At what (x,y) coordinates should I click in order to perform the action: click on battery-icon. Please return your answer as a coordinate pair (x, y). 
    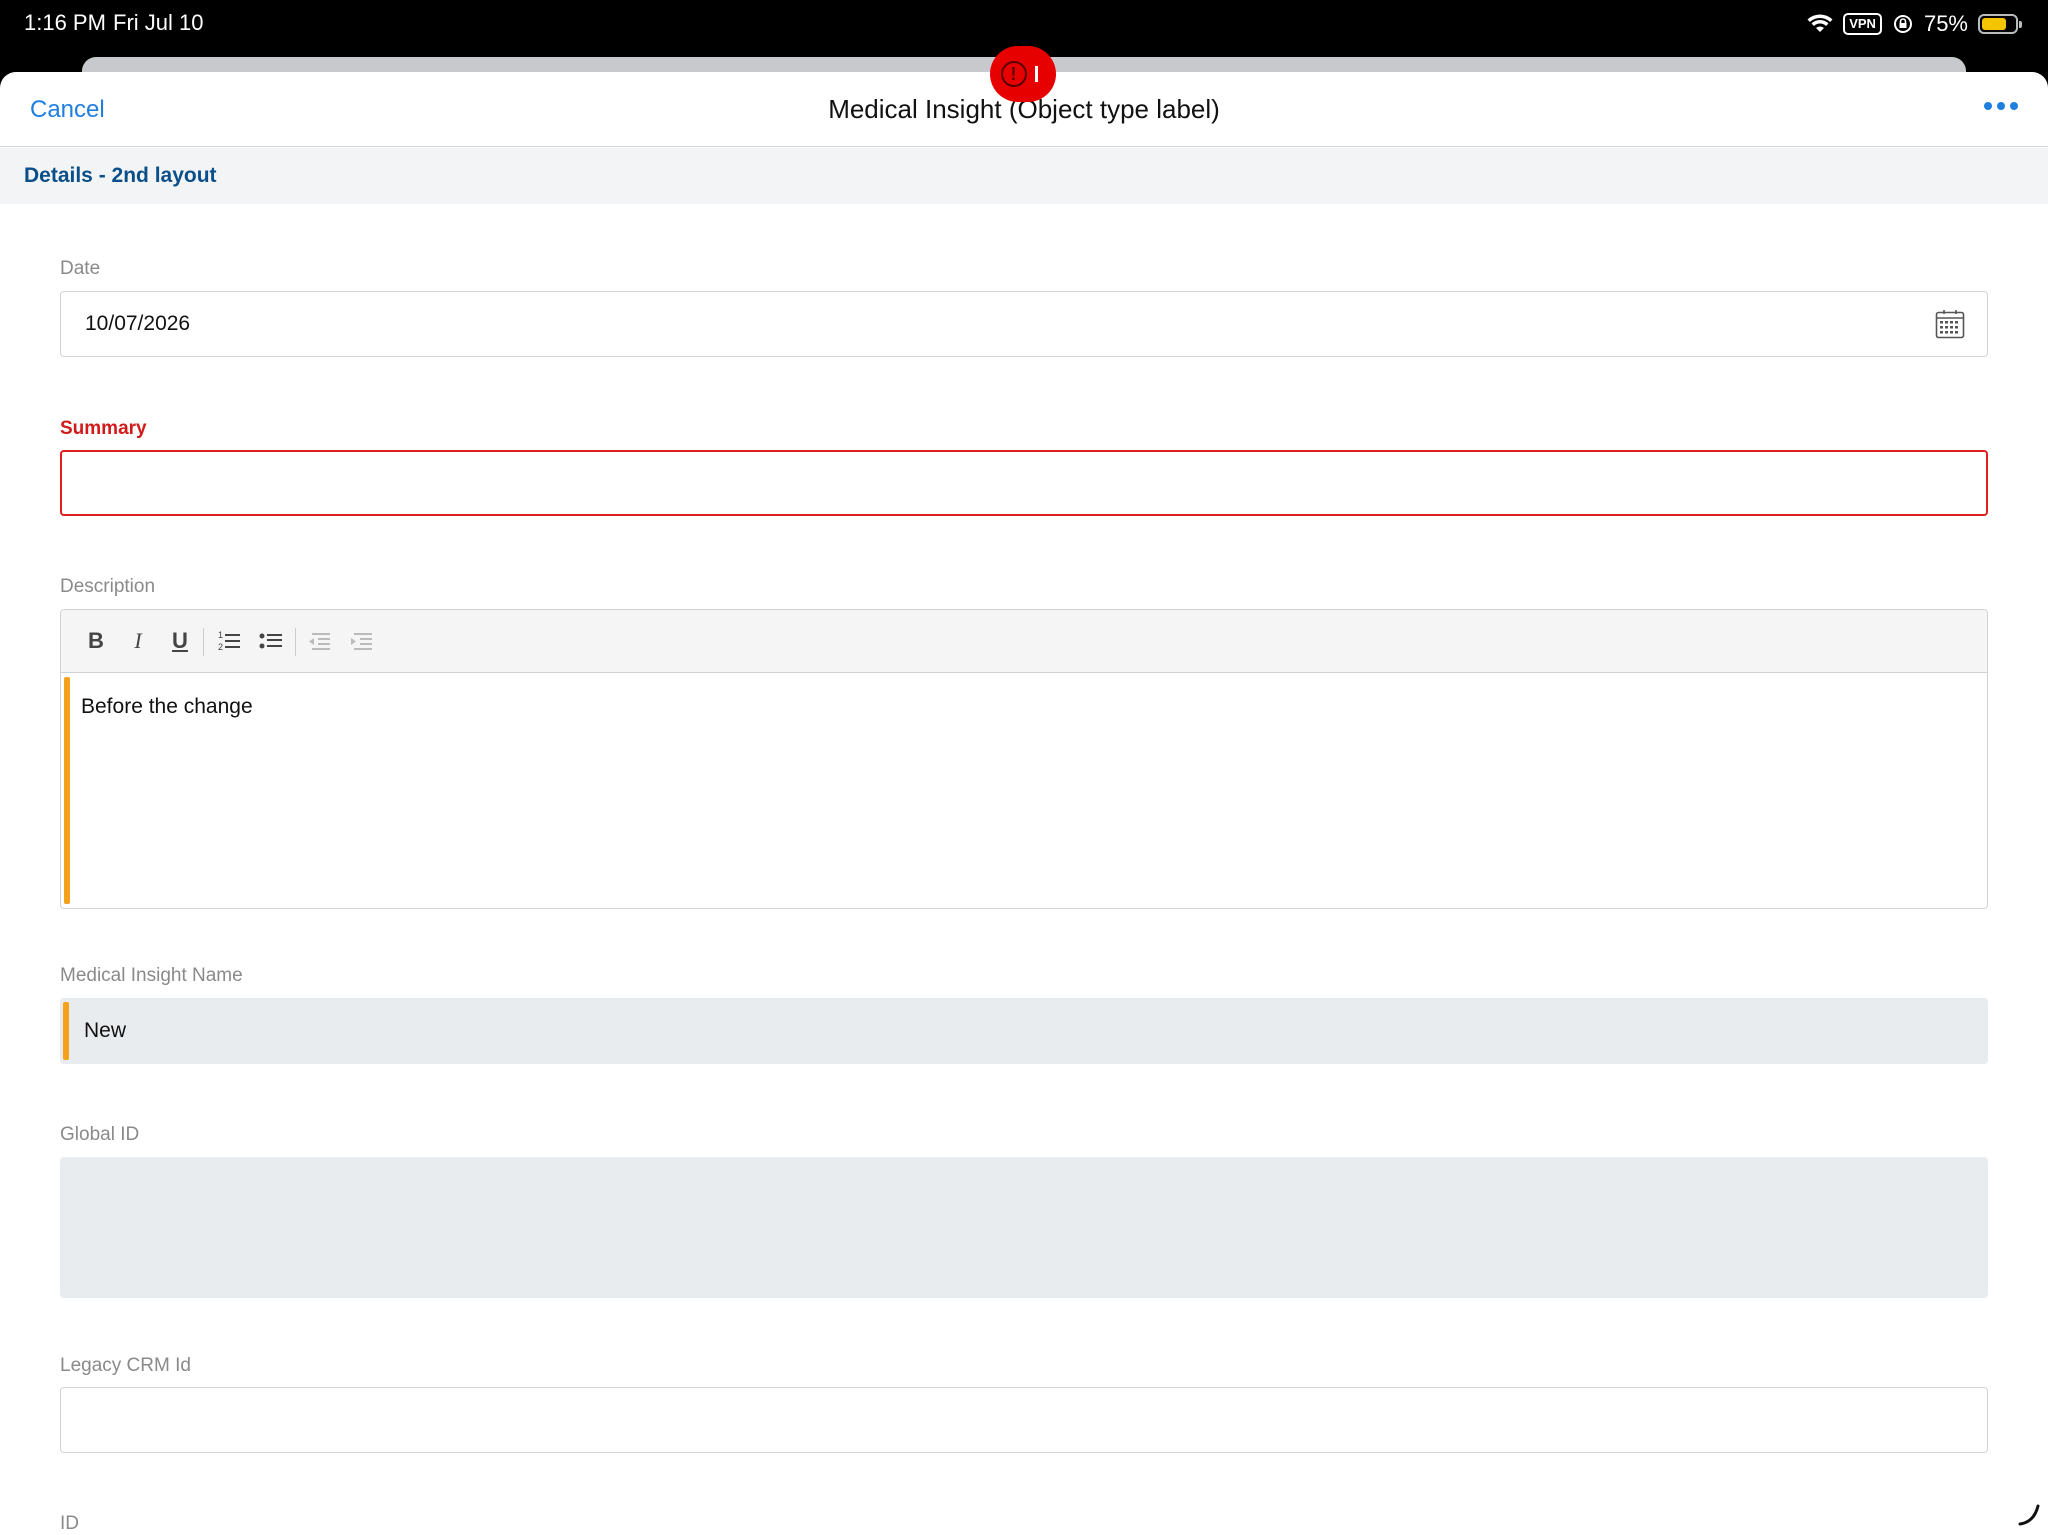
    Looking at the image, I should click on (2000, 24).